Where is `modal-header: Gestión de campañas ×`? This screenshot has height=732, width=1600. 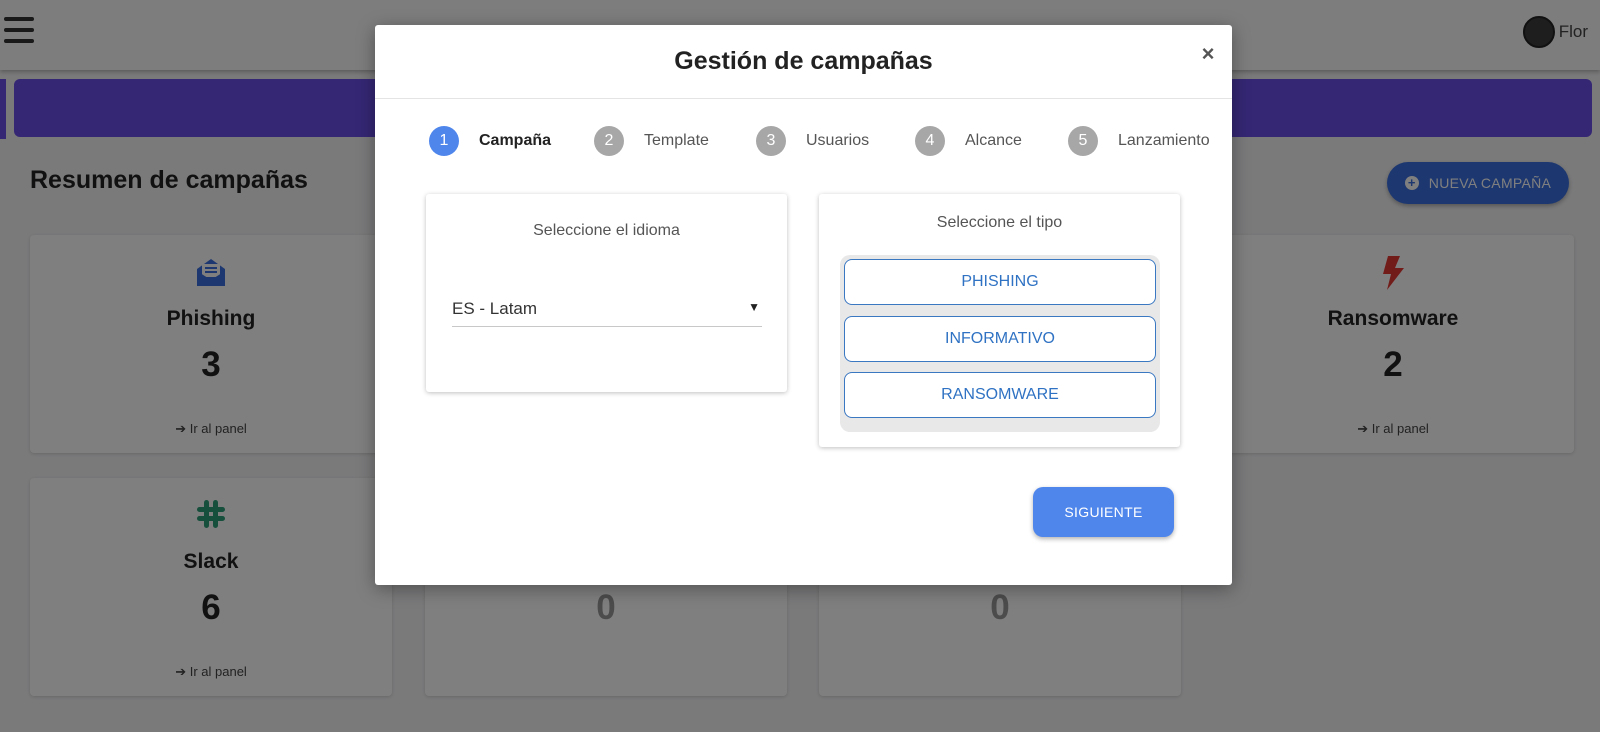 modal-header: Gestión de campañas × is located at coordinates (803, 62).